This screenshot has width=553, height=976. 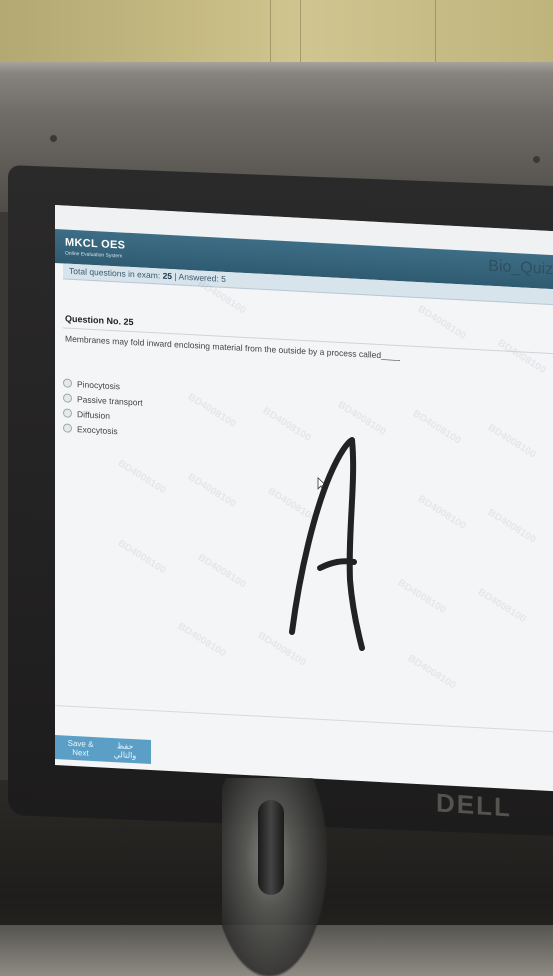 What do you see at coordinates (110, 400) in the screenshot?
I see `option-label: Passive transport` at bounding box center [110, 400].